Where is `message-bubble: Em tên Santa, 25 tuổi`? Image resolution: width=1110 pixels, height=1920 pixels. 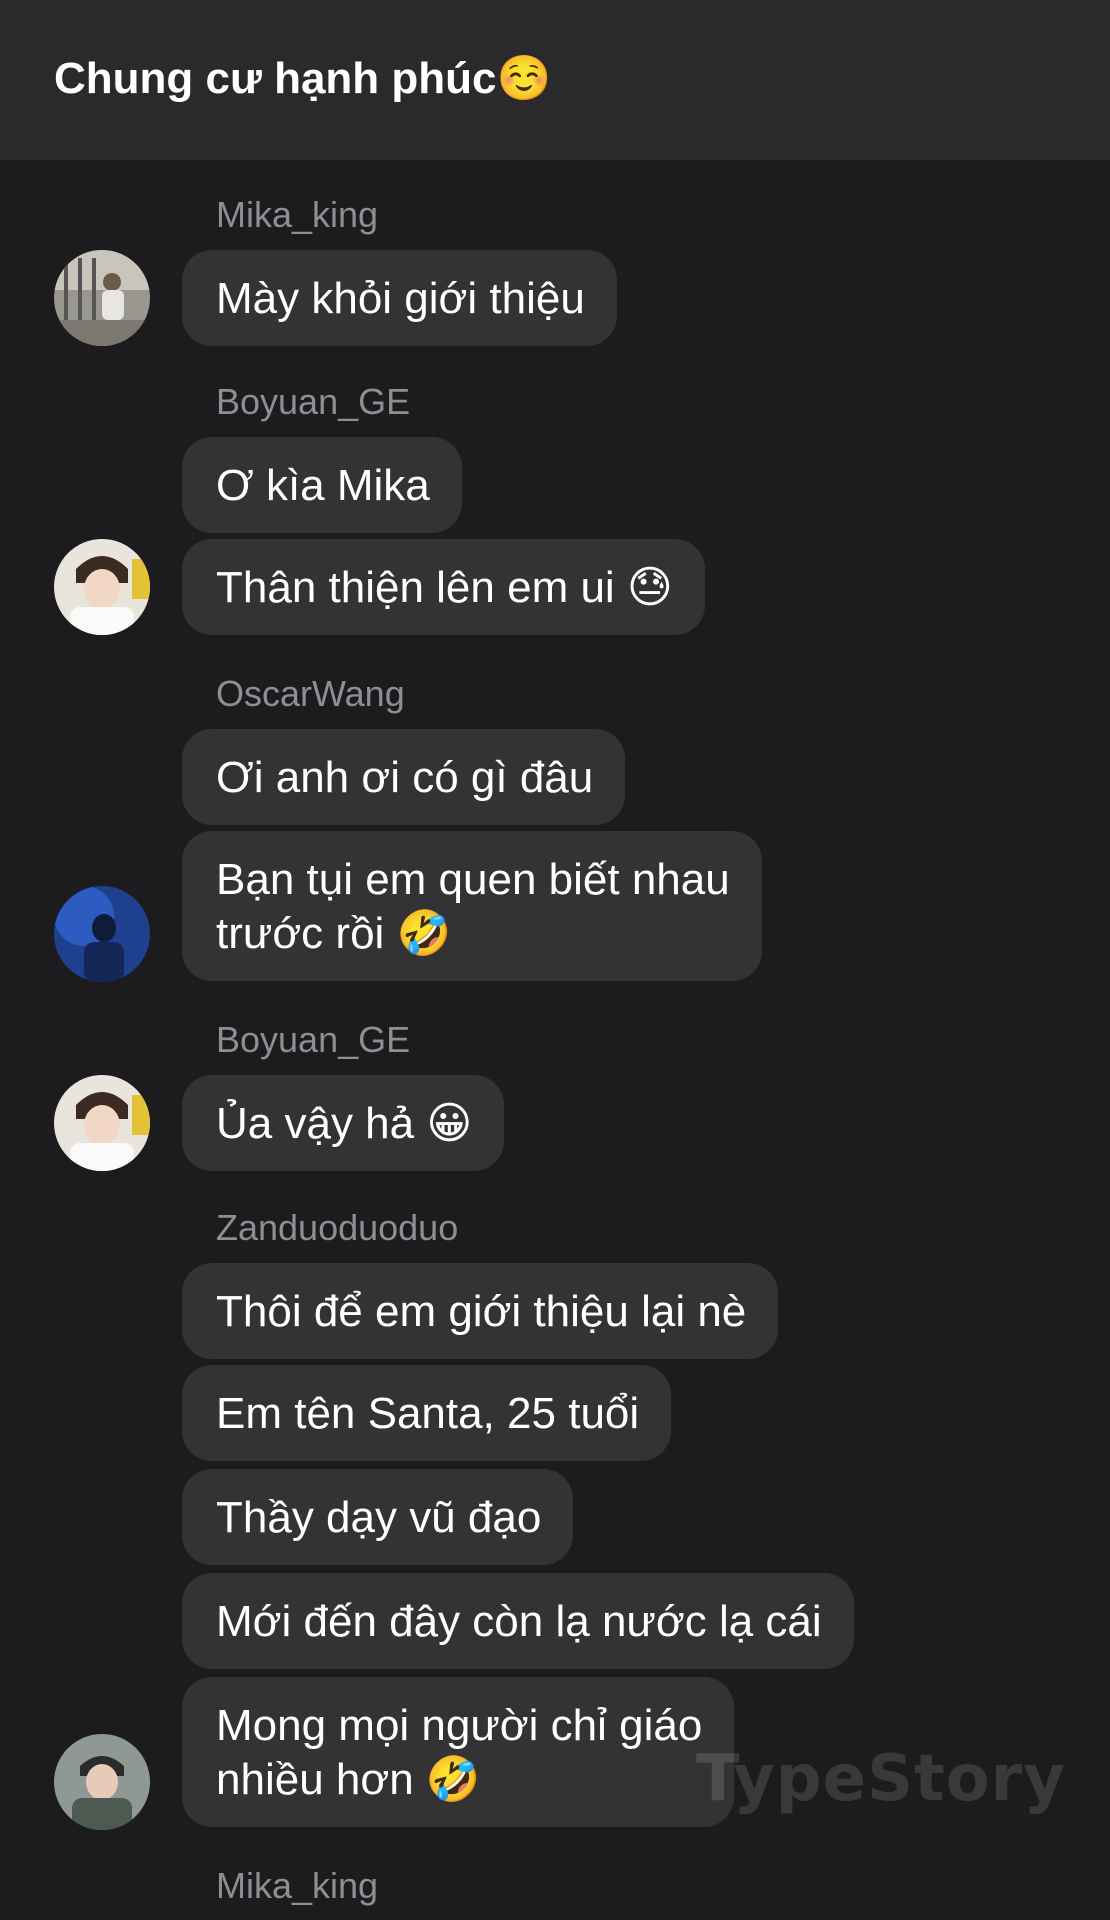
message-bubble: Em tên Santa, 25 tuổi is located at coordinates (427, 1413).